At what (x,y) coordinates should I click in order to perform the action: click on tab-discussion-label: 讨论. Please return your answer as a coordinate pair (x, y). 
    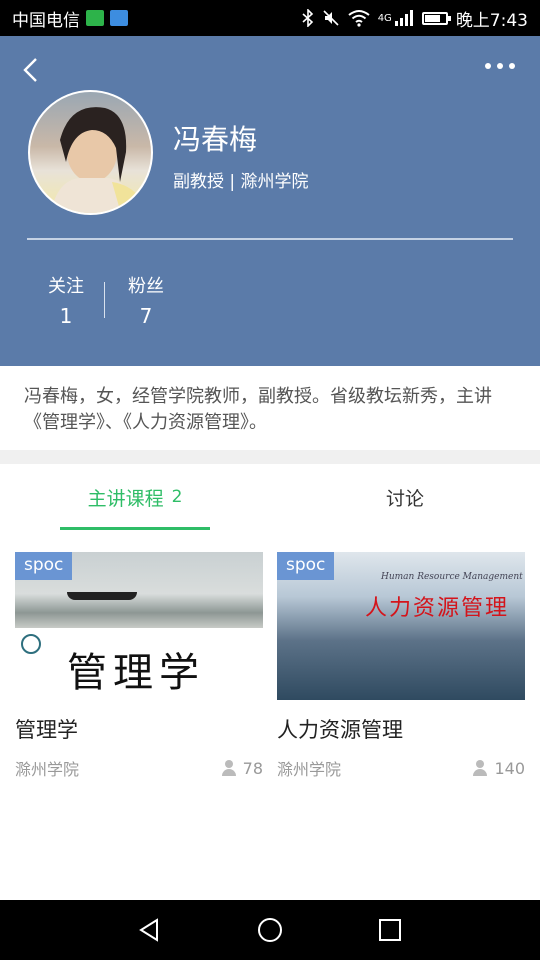
    Looking at the image, I should click on (404, 498).